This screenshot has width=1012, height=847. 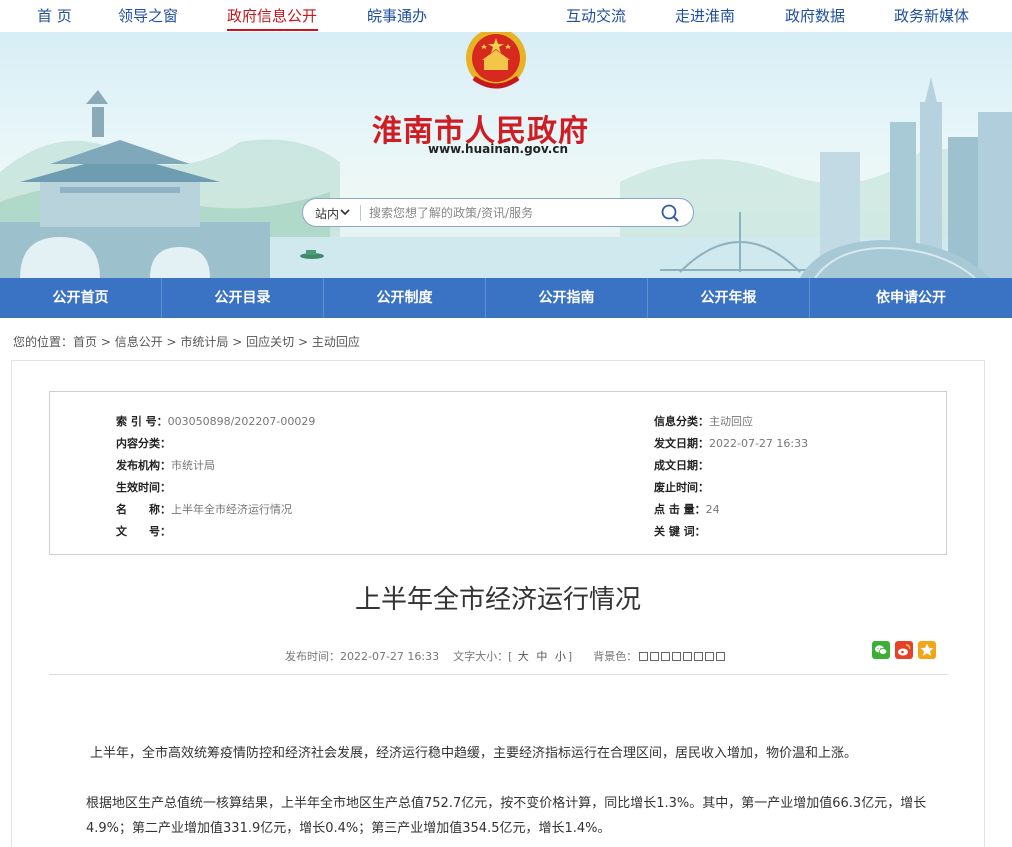 I want to click on meta-click-count: 点 击 量：24, so click(x=687, y=509).